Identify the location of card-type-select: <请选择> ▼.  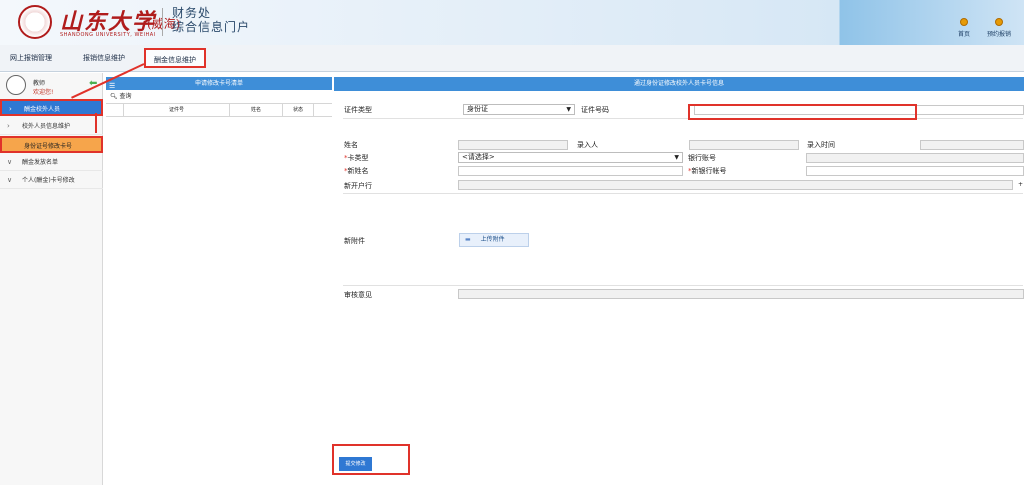
(570, 157).